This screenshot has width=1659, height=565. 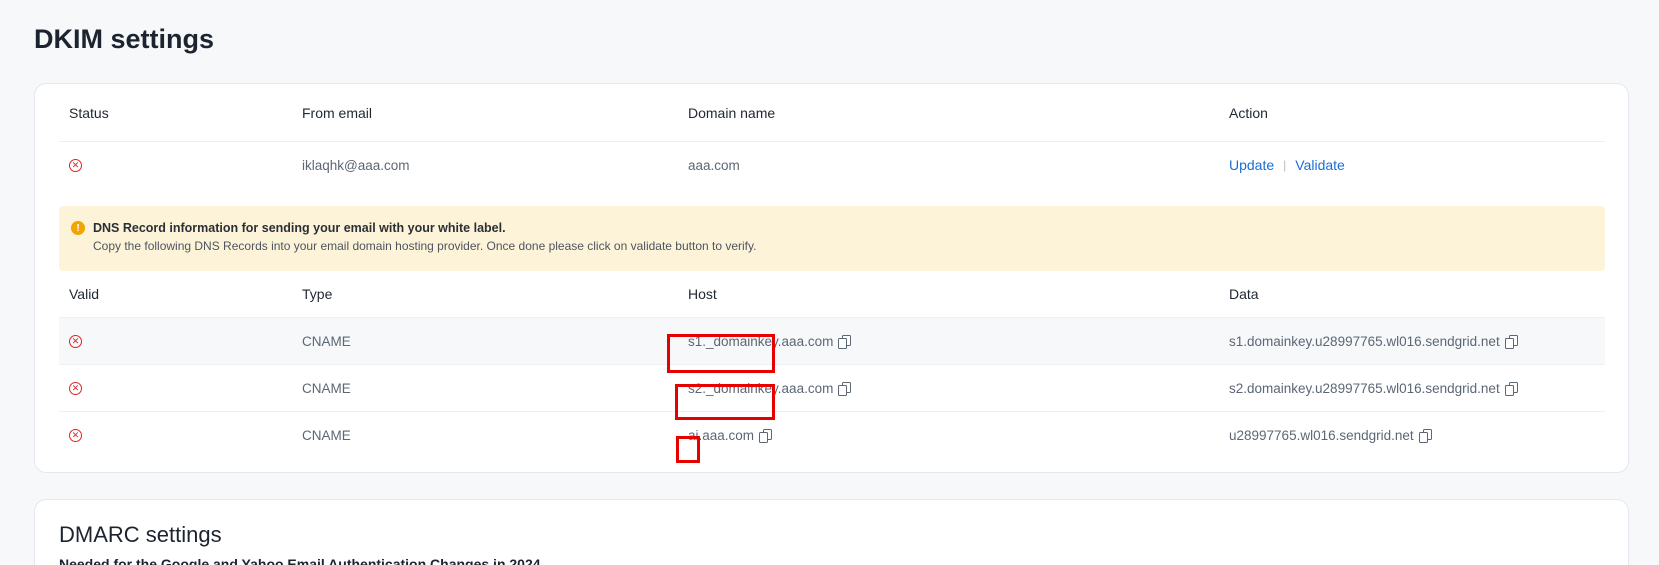 What do you see at coordinates (1321, 435) in the screenshot?
I see `dns-data: u28997765.wl016.sendgrid.net` at bounding box center [1321, 435].